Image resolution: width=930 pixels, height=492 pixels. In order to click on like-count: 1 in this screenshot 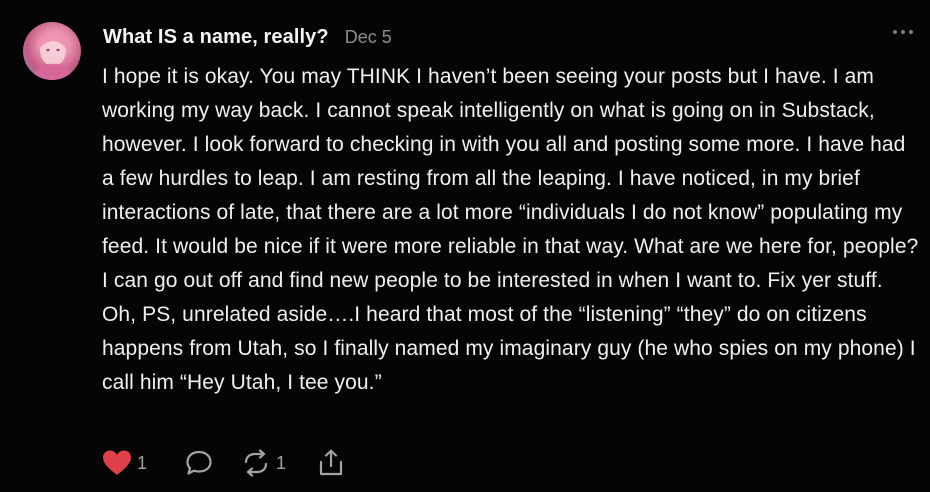, I will do `click(142, 462)`.